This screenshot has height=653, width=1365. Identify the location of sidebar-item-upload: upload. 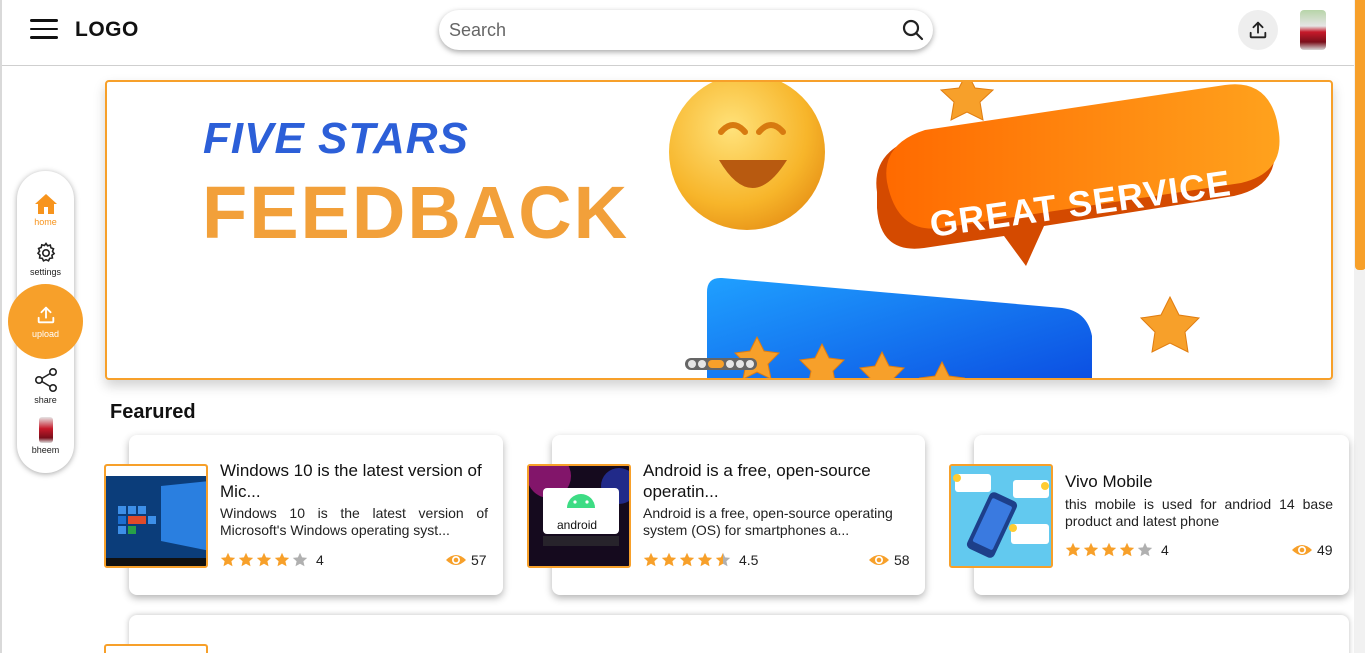
(45, 321).